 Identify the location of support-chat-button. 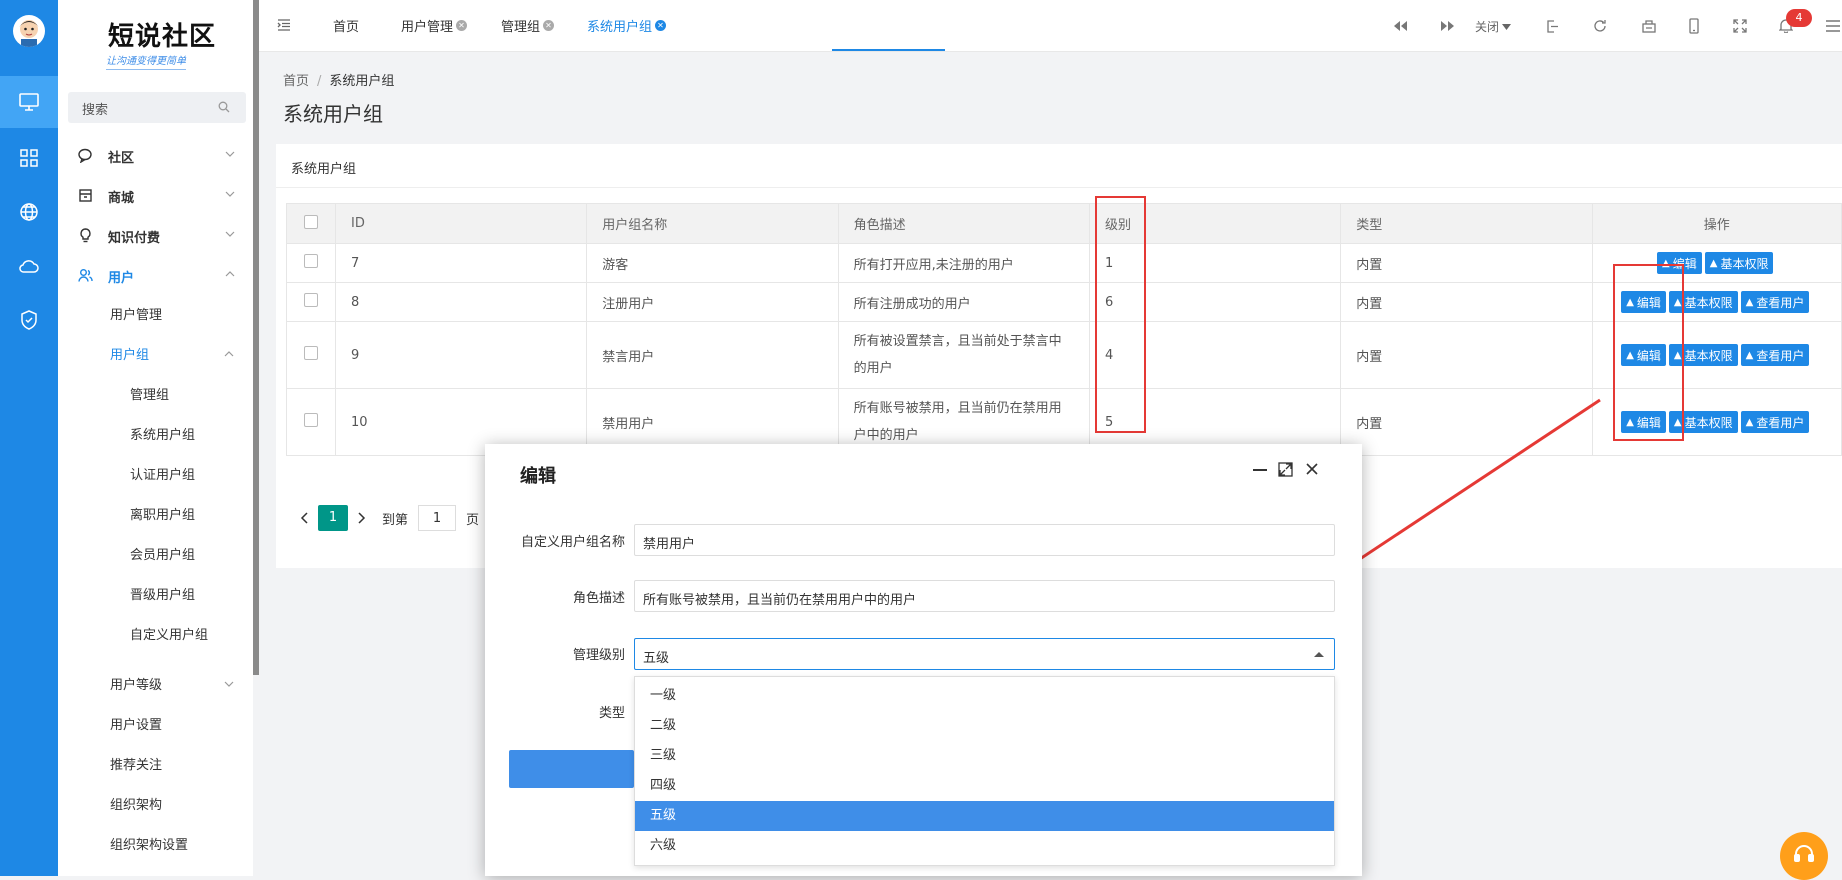
(1804, 856).